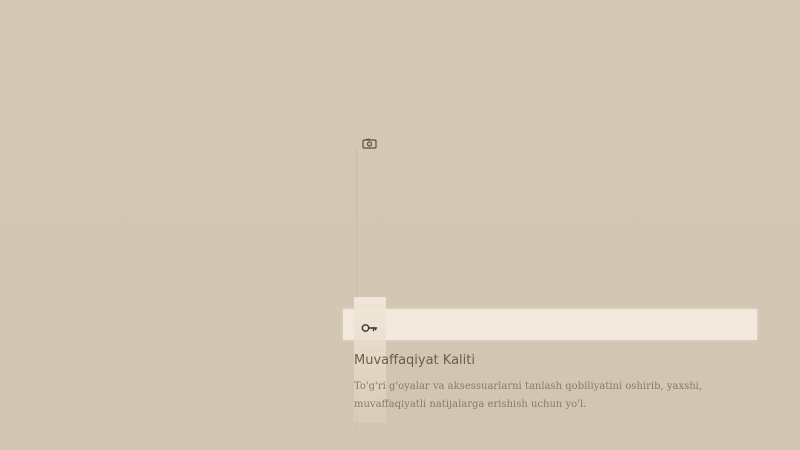  What do you see at coordinates (550, 324) in the screenshot?
I see `selection-highlight-bar` at bounding box center [550, 324].